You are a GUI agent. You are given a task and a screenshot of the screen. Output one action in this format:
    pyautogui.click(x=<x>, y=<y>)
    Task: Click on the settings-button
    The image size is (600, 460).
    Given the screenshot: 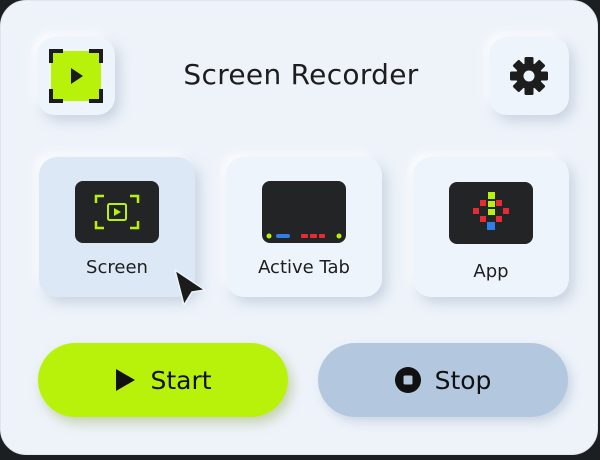 What is the action you would take?
    pyautogui.click(x=529, y=76)
    